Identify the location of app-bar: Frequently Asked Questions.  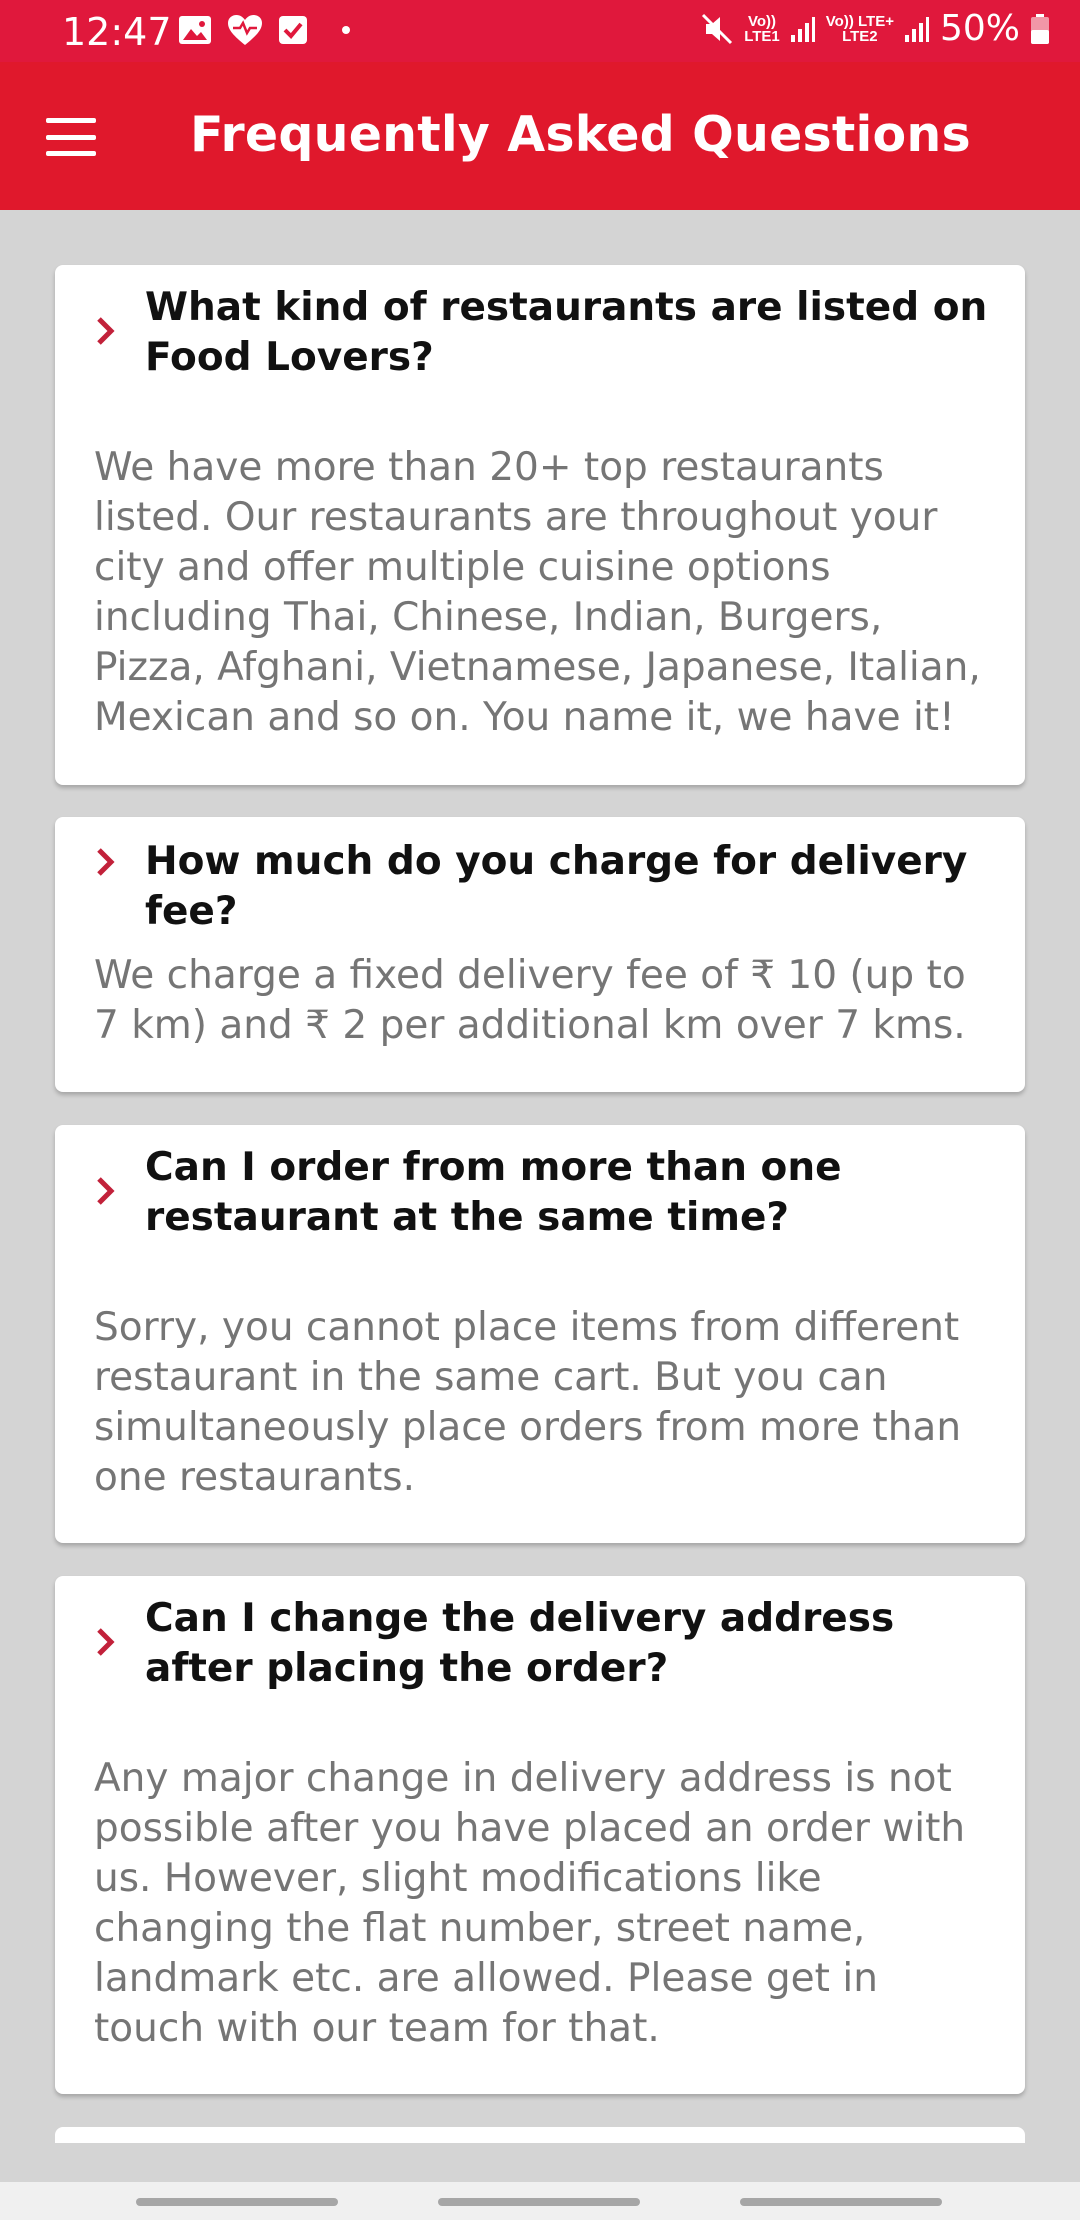
(540, 136).